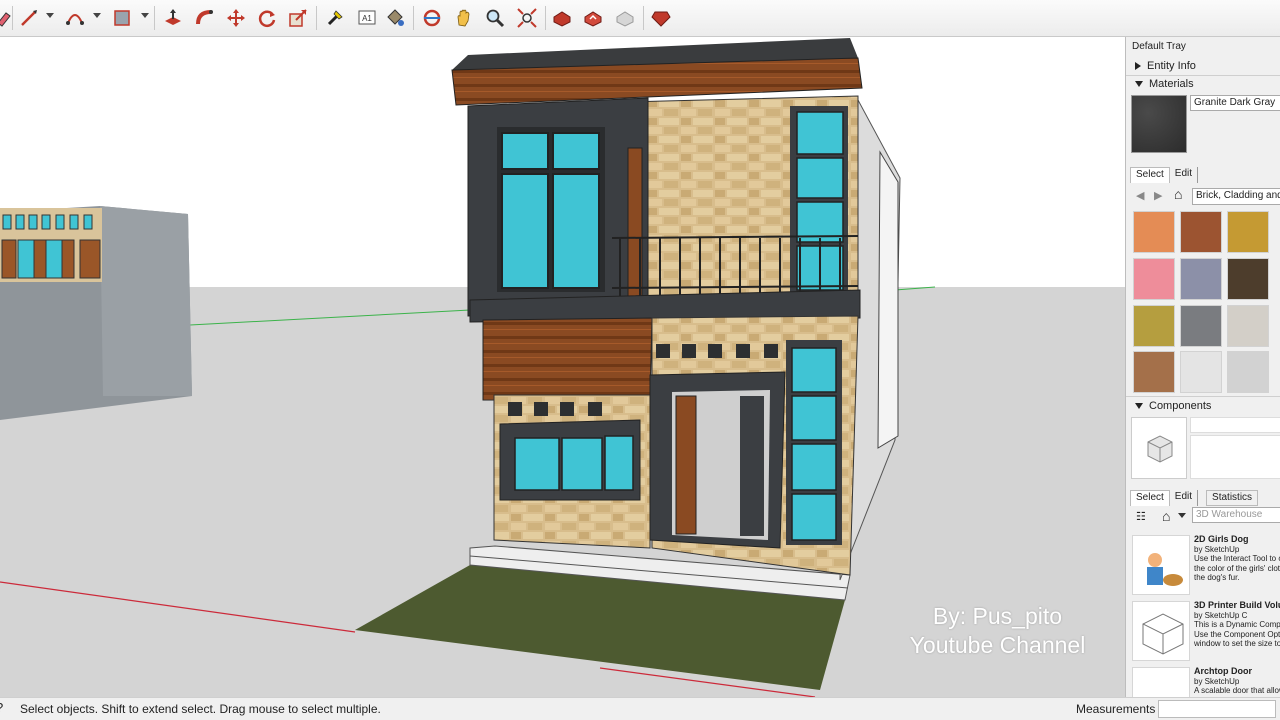 The height and width of the screenshot is (720, 1280). What do you see at coordinates (593, 18) in the screenshot?
I see `share-model-icon` at bounding box center [593, 18].